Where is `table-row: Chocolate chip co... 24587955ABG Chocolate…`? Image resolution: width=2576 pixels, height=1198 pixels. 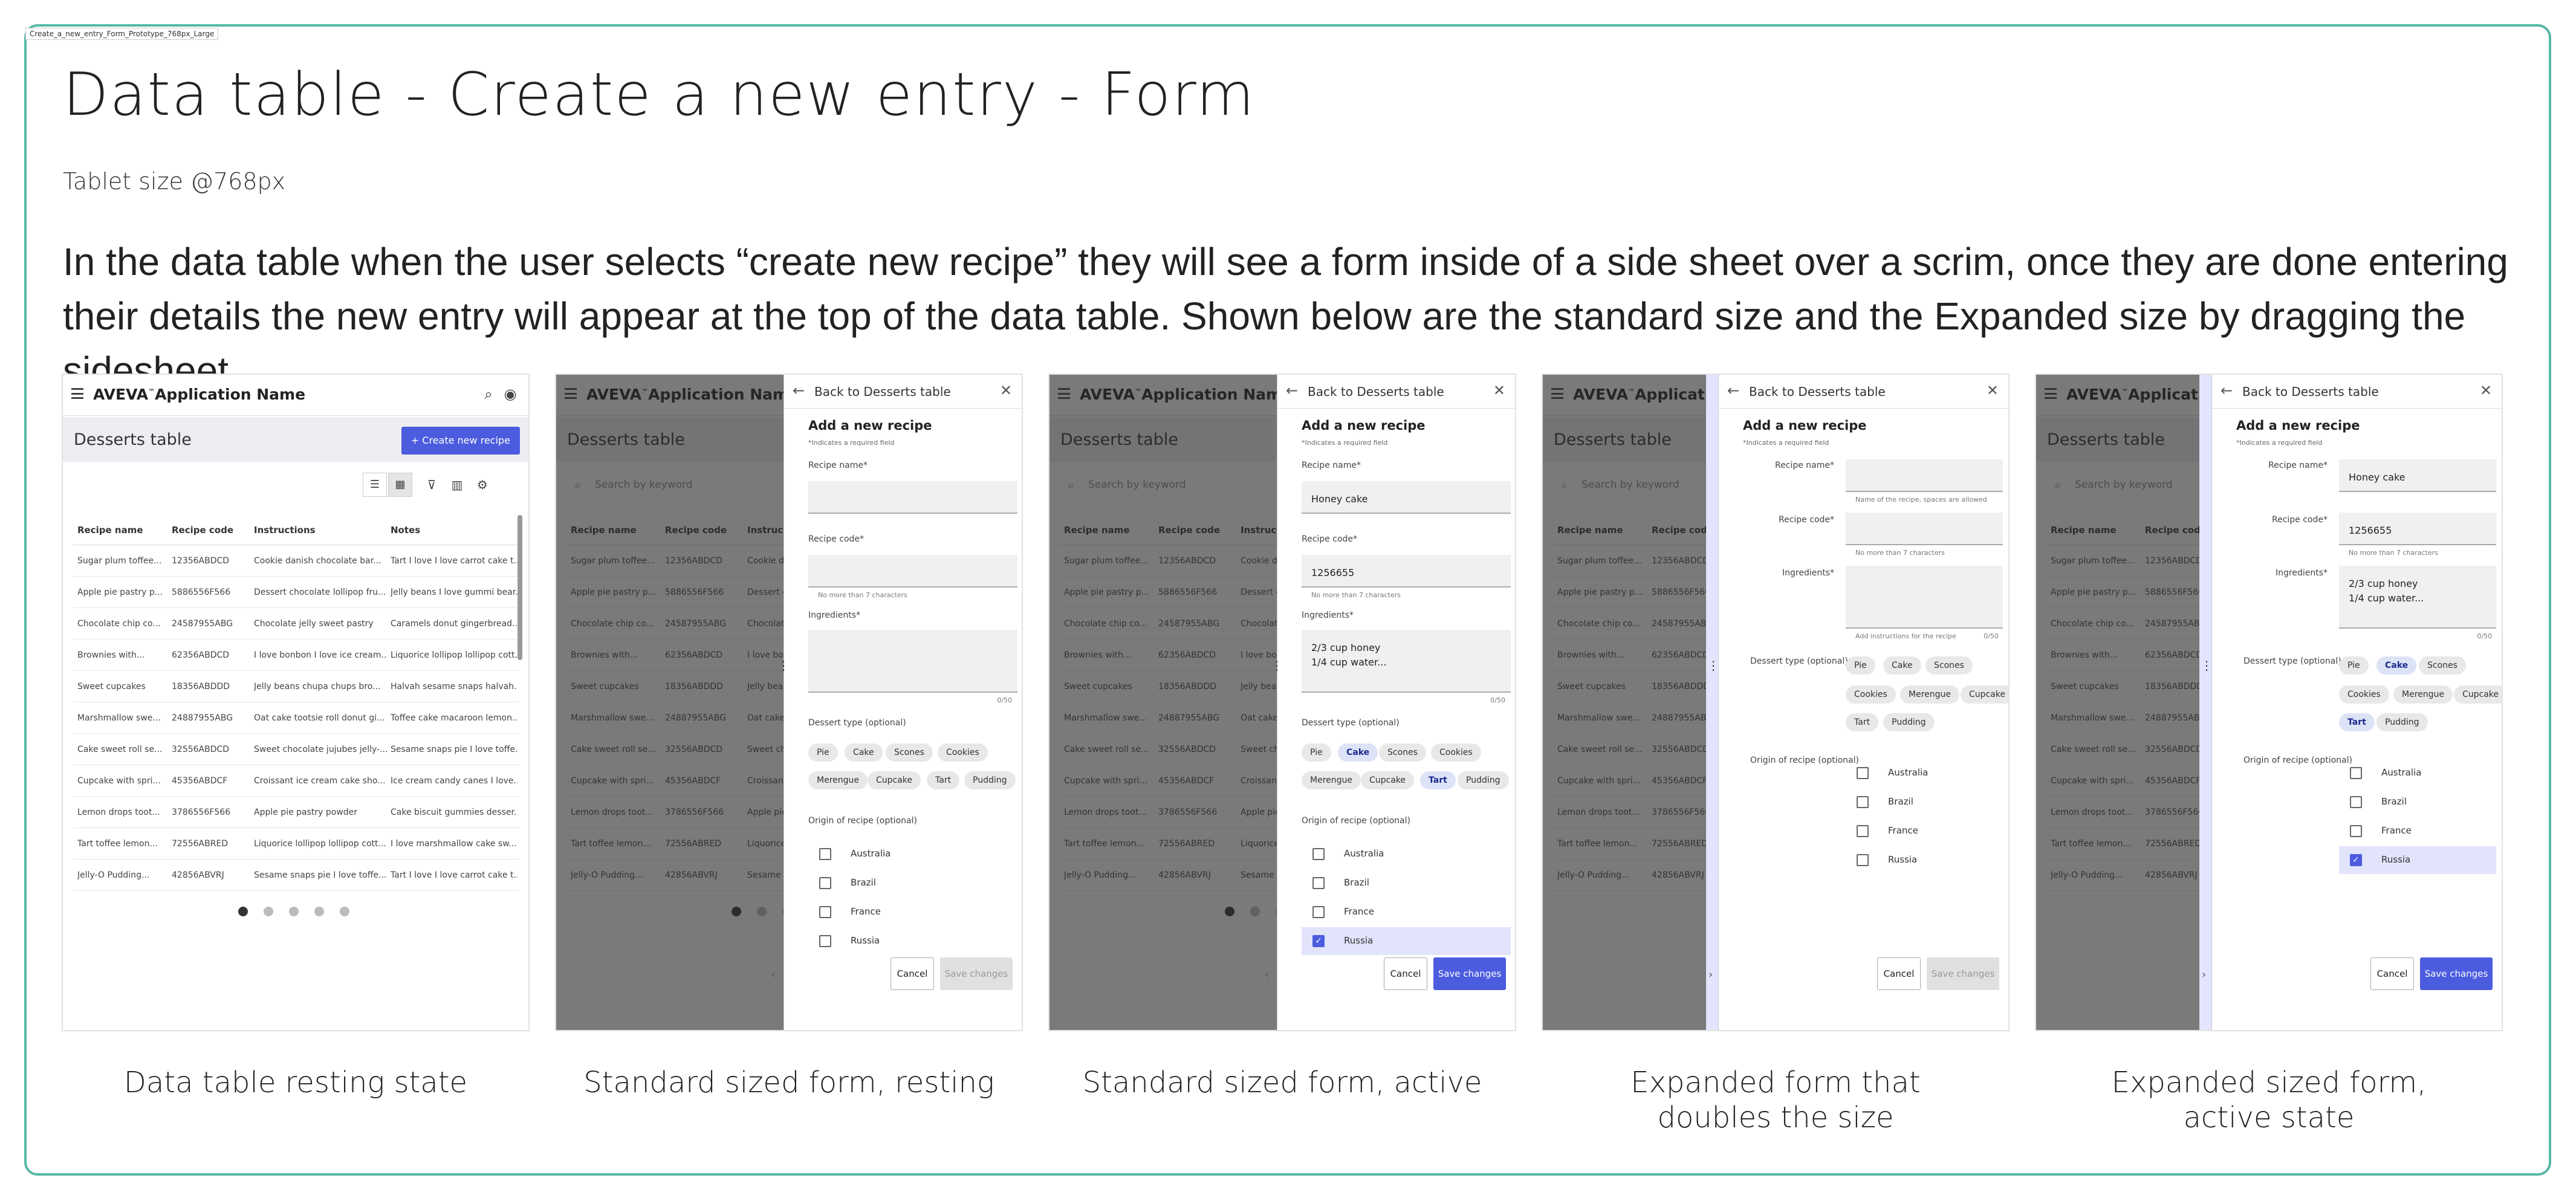 table-row: Chocolate chip co... 24587955ABG Chocolate… is located at coordinates (297, 623).